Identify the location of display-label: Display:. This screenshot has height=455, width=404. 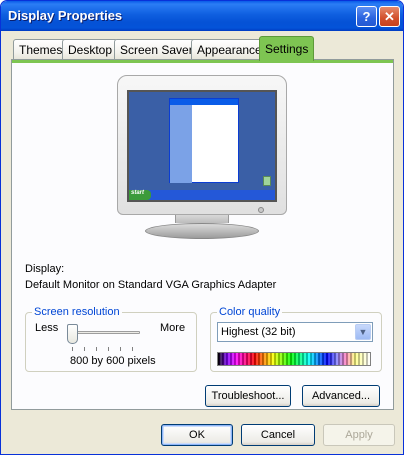
(45, 269).